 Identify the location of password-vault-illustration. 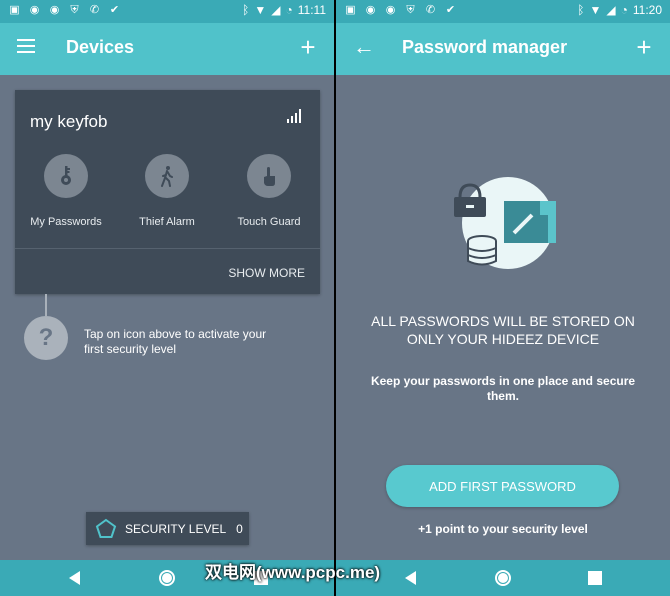
(505, 223).